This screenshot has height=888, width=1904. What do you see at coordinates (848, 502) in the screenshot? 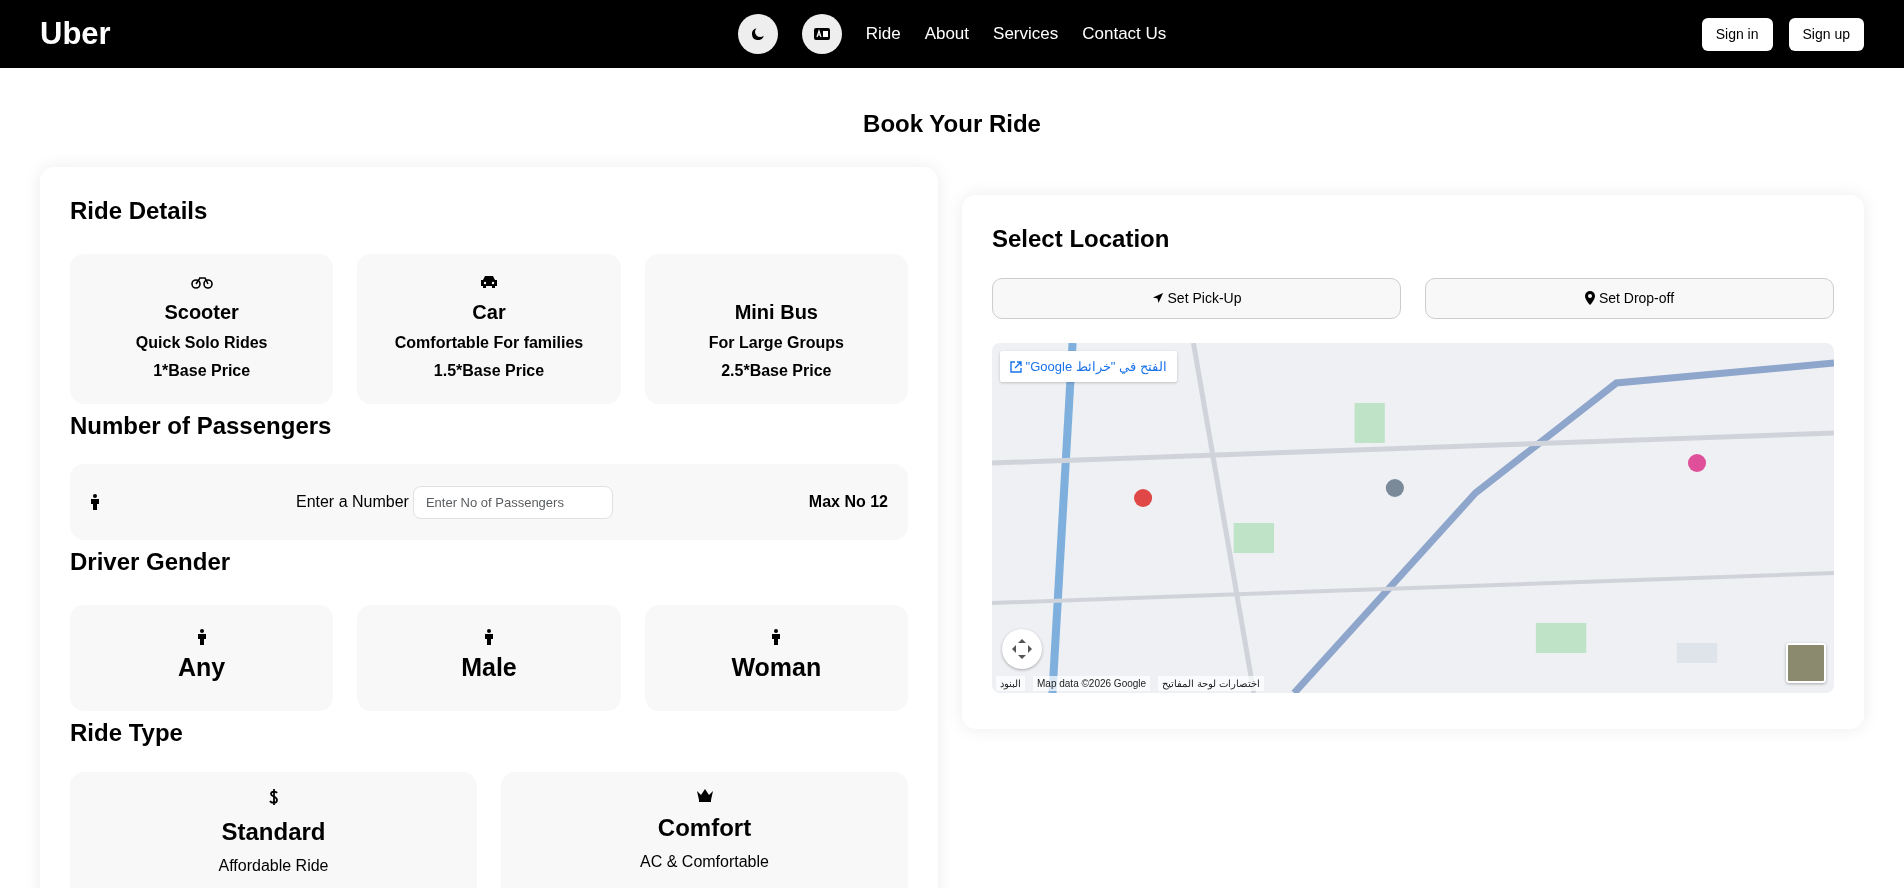
I see `max-passengers-text: Max No 12` at bounding box center [848, 502].